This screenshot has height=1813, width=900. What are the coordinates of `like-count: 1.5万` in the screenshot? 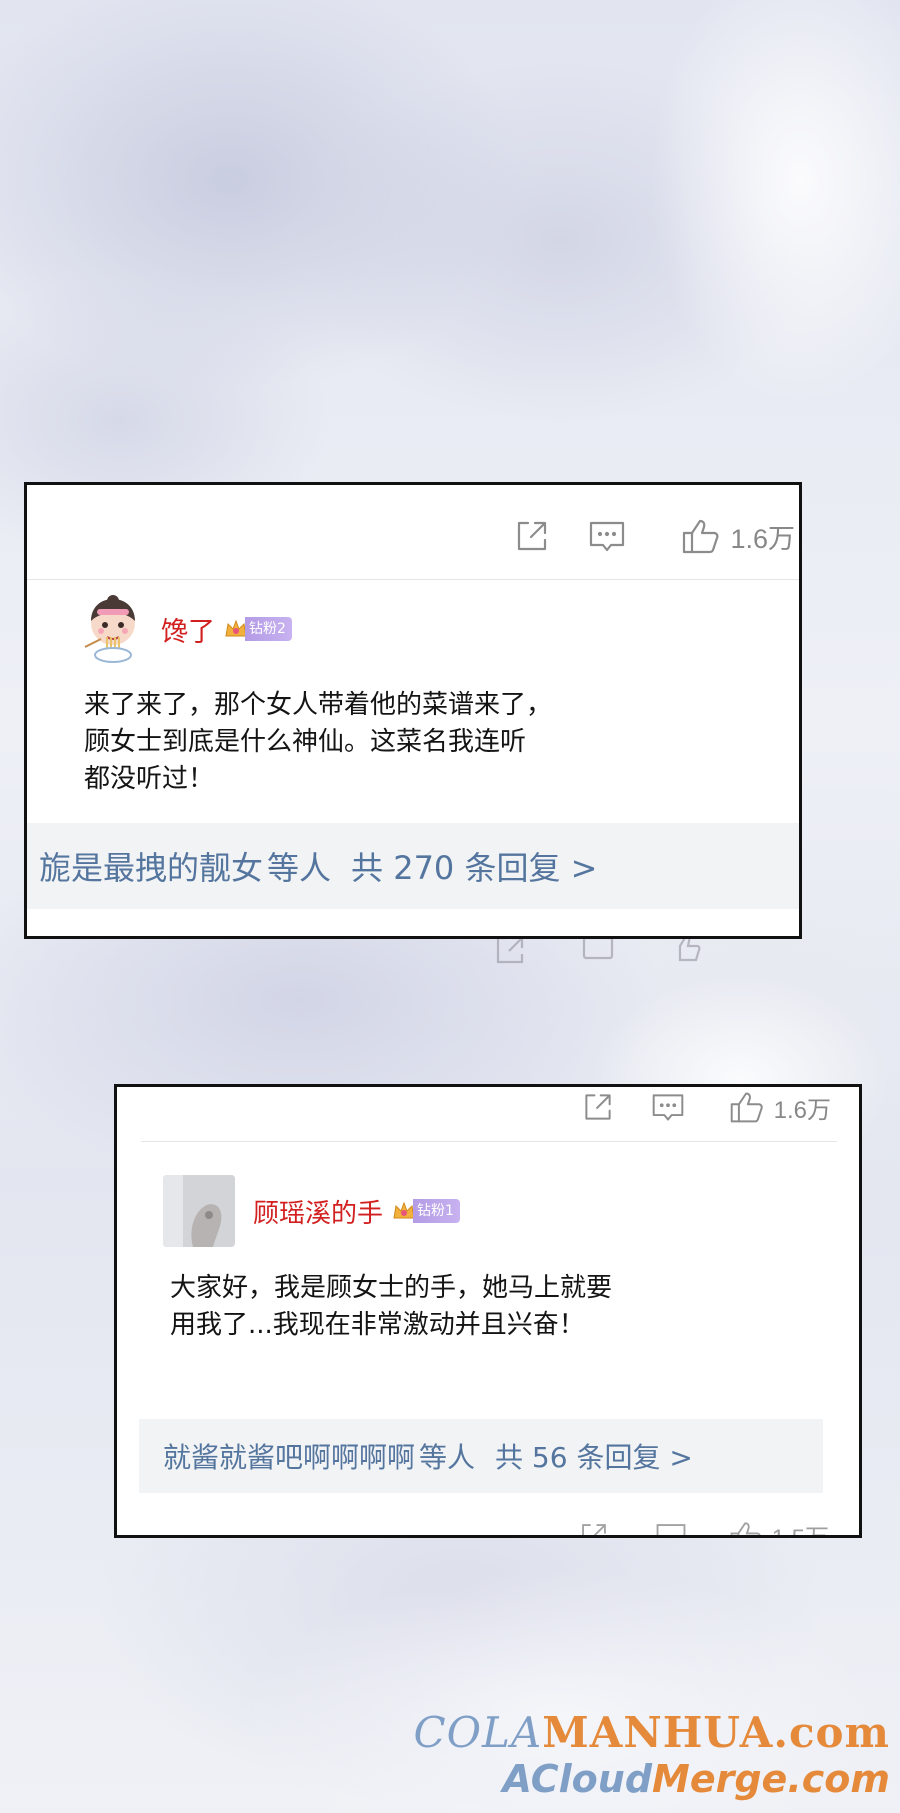 It's located at (800, 1526).